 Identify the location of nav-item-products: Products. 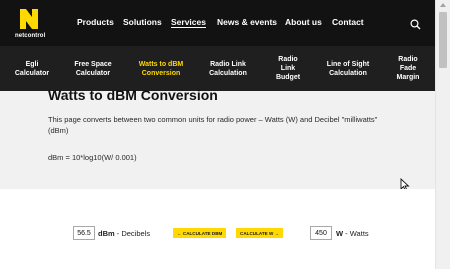
(95, 22).